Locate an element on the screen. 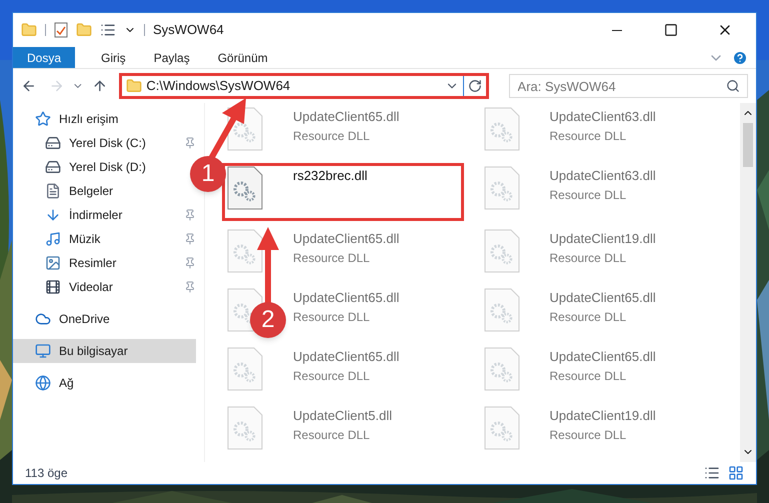  address-bar: C:\Windows\SysWOW64 is located at coordinates (304, 86).